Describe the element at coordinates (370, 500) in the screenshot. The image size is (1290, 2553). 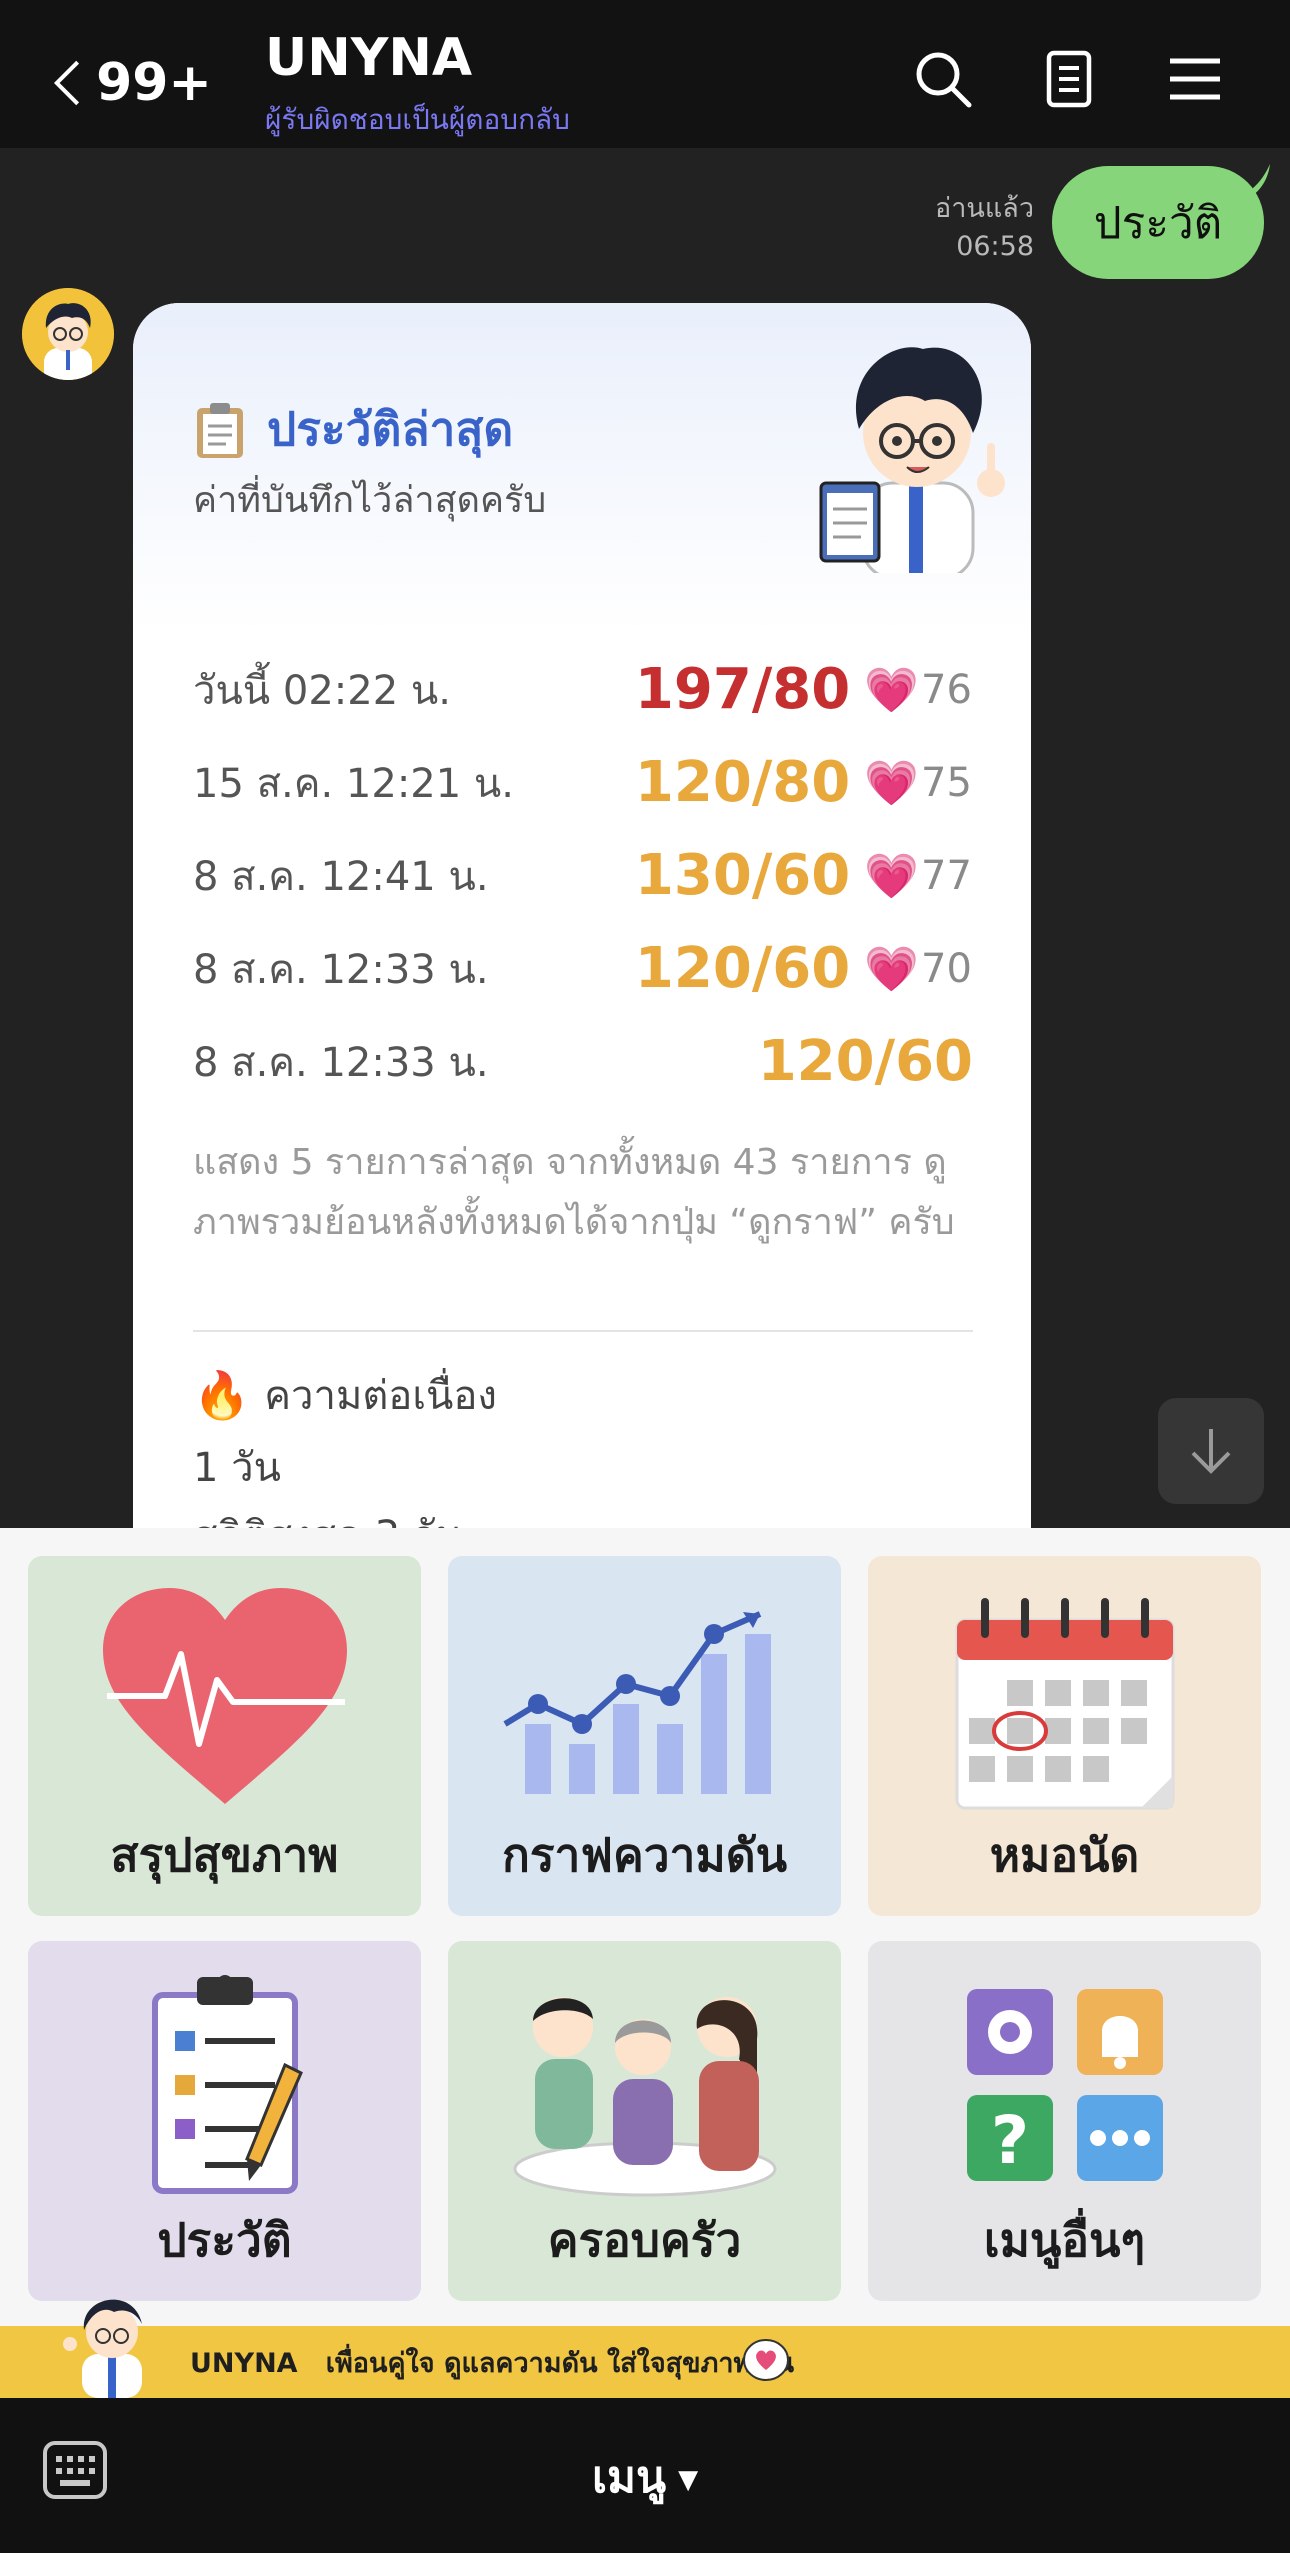
I see `card-subtitle: ค่าที่บันทึกไว้ล่าสุดครับ` at that location.